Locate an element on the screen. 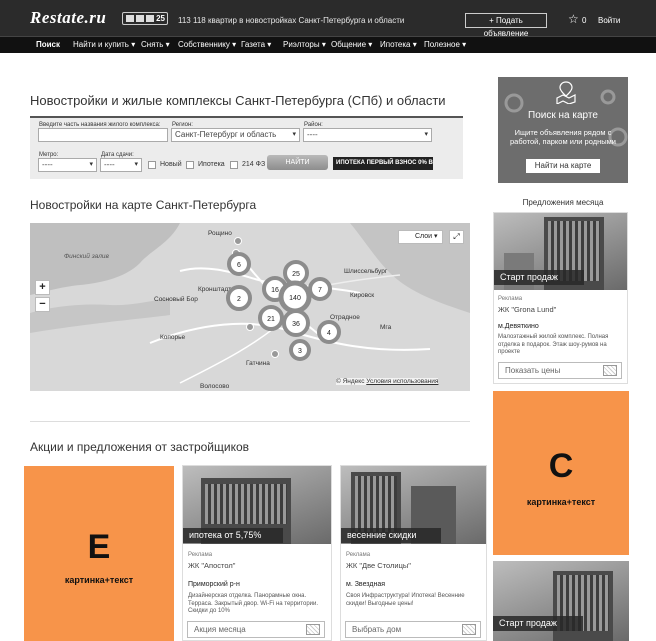 The image size is (656, 641). find-button: НАЙТИ is located at coordinates (297, 162).